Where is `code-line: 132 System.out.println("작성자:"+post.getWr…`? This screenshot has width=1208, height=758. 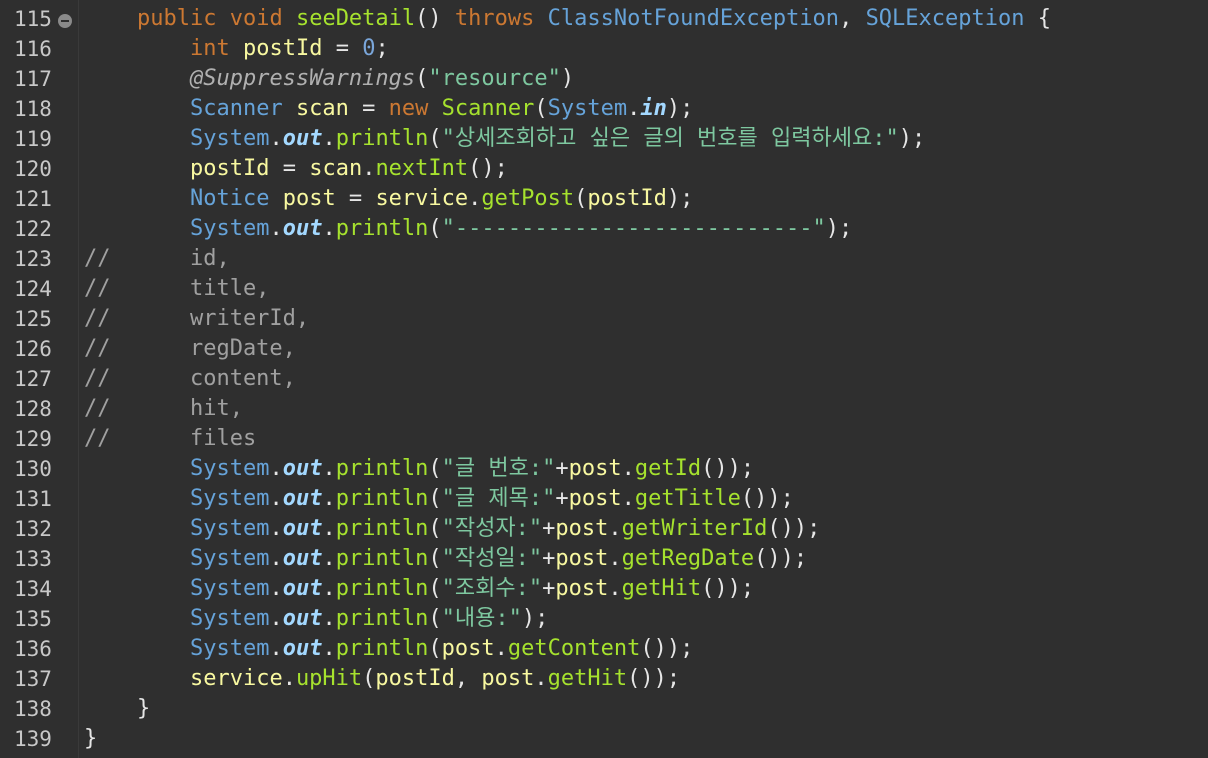
code-line: 132 System.out.println("작성자:"+post.getWr… is located at coordinates (604, 529).